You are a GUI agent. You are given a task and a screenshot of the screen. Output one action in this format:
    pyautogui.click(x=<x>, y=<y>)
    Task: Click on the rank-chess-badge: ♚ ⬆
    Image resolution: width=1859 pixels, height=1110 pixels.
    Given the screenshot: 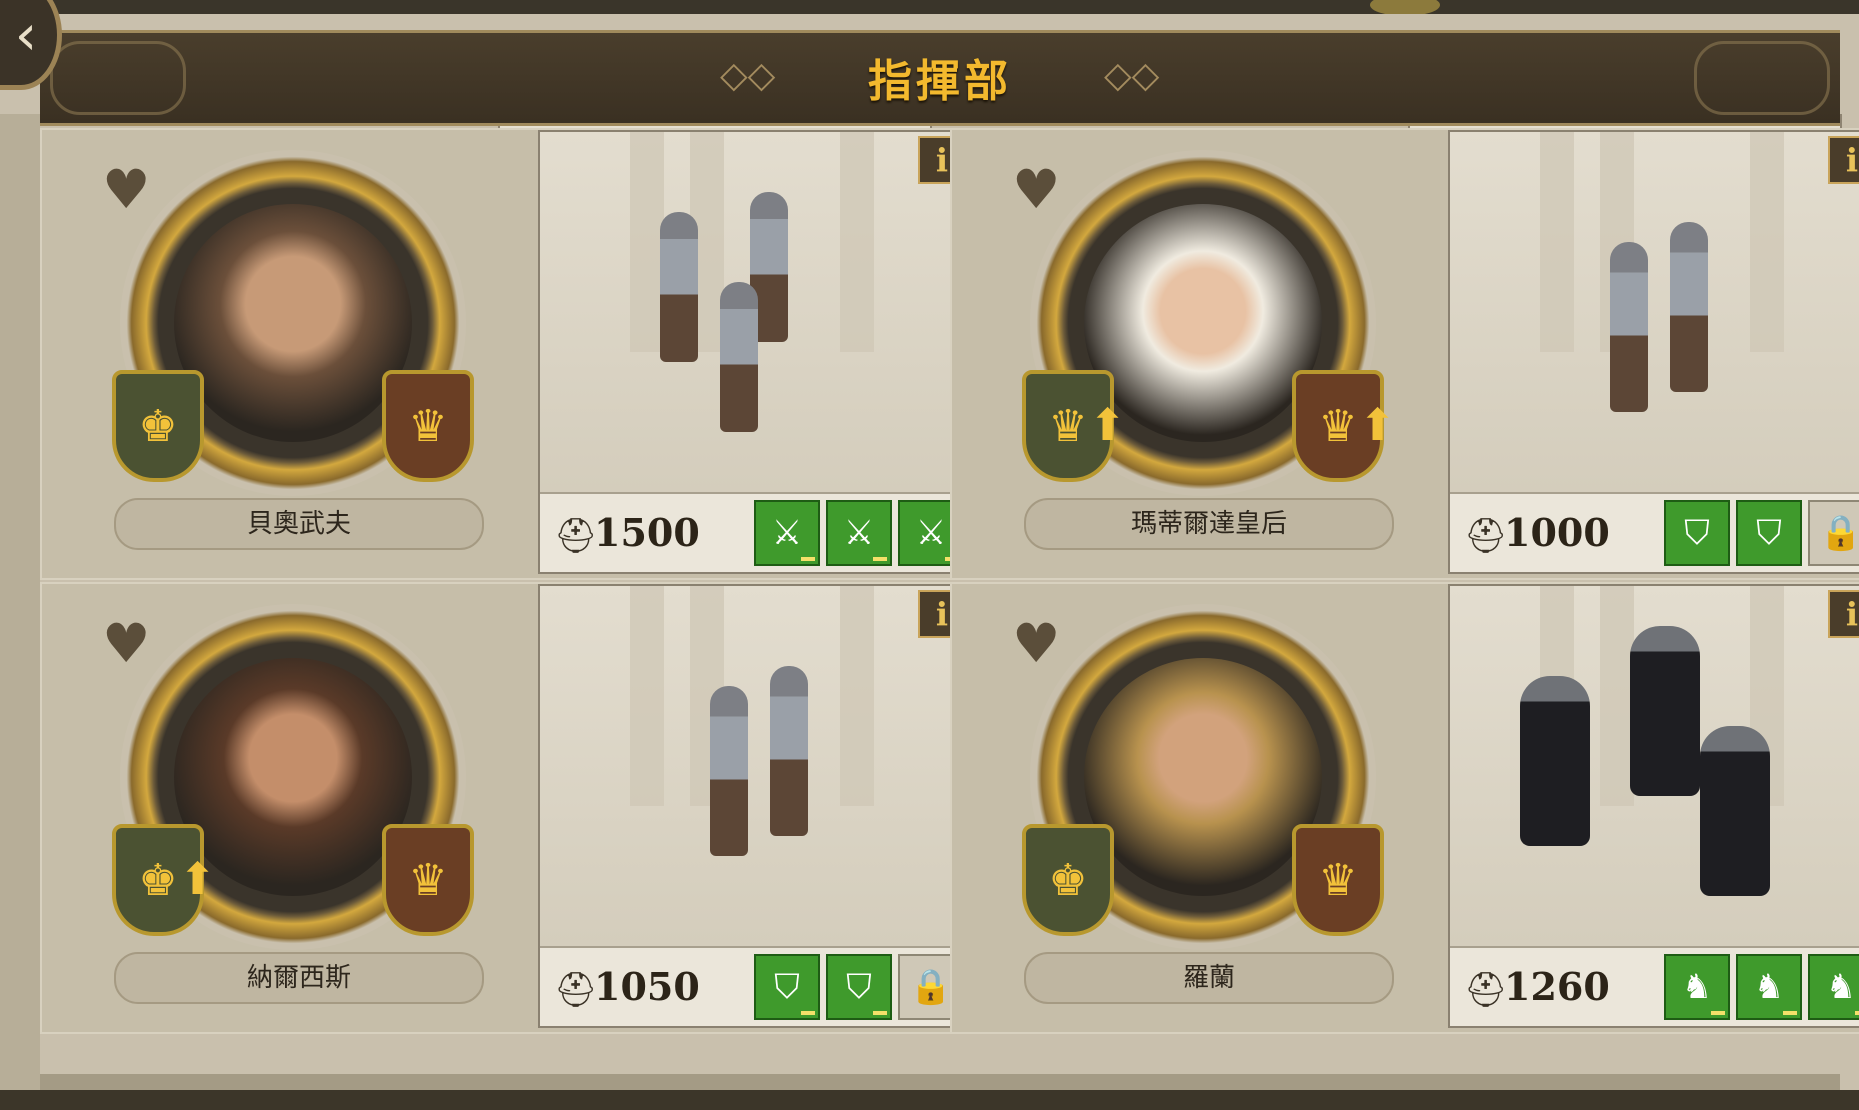 What is the action you would take?
    pyautogui.click(x=164, y=880)
    